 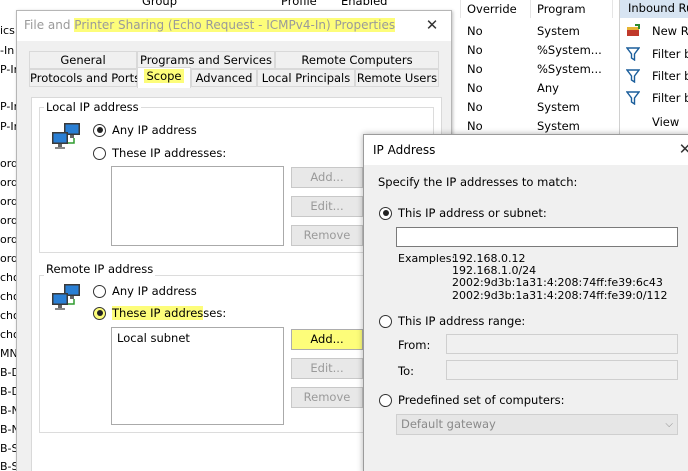 What do you see at coordinates (197, 206) in the screenshot?
I see `local-ip-listbox` at bounding box center [197, 206].